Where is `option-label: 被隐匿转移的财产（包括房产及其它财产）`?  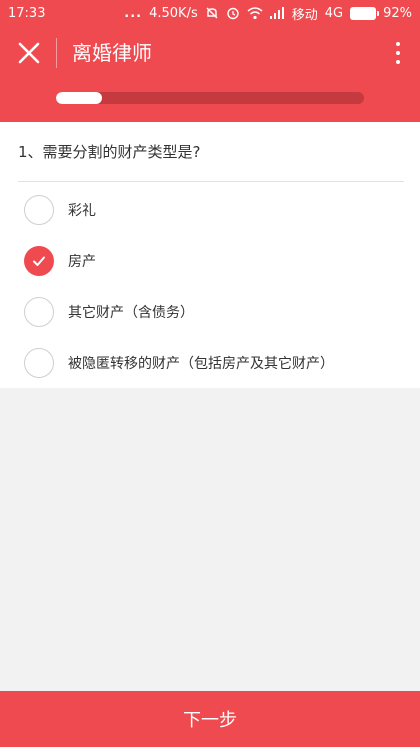 option-label: 被隐匿转移的财产（包括房产及其它财产） is located at coordinates (201, 364).